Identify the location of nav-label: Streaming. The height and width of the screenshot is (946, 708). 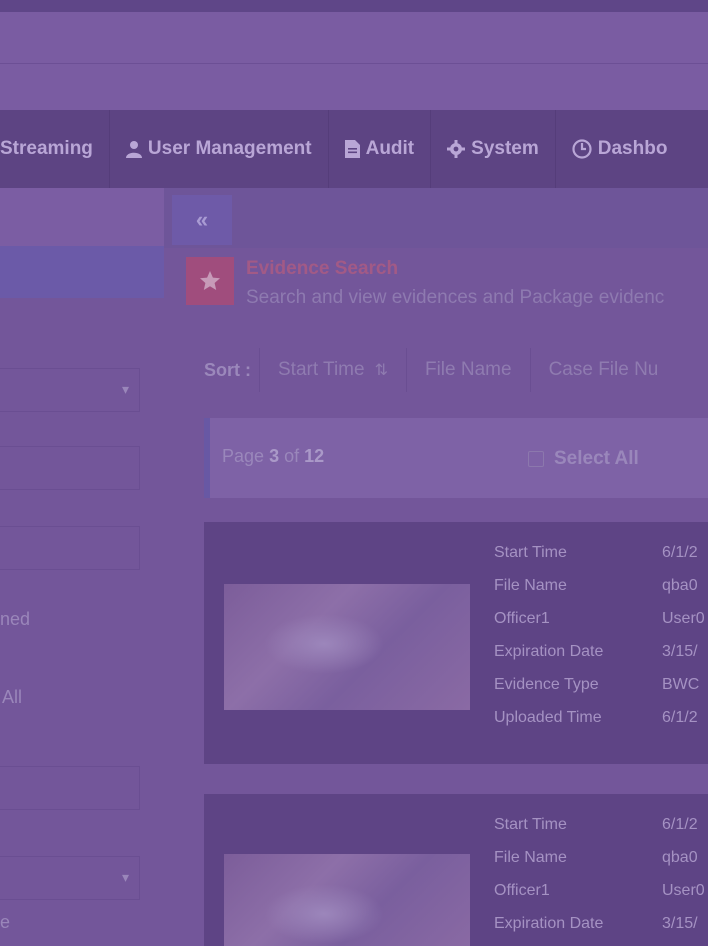
(46, 148).